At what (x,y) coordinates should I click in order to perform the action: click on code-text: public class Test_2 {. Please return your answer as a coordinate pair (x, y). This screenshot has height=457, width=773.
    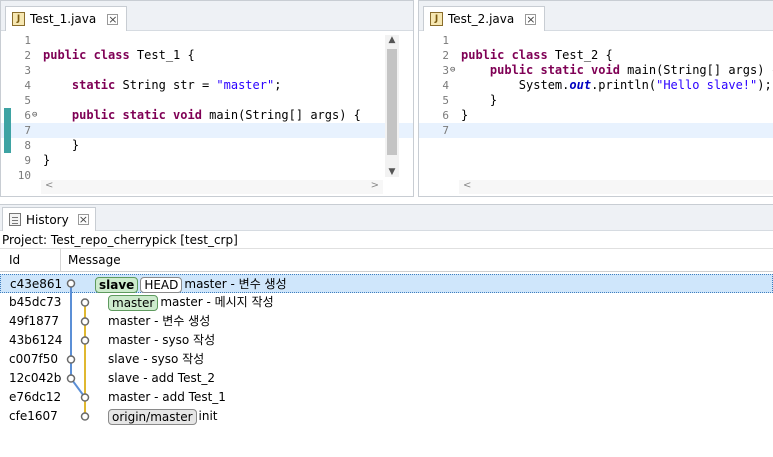
    Looking at the image, I should click on (537, 55).